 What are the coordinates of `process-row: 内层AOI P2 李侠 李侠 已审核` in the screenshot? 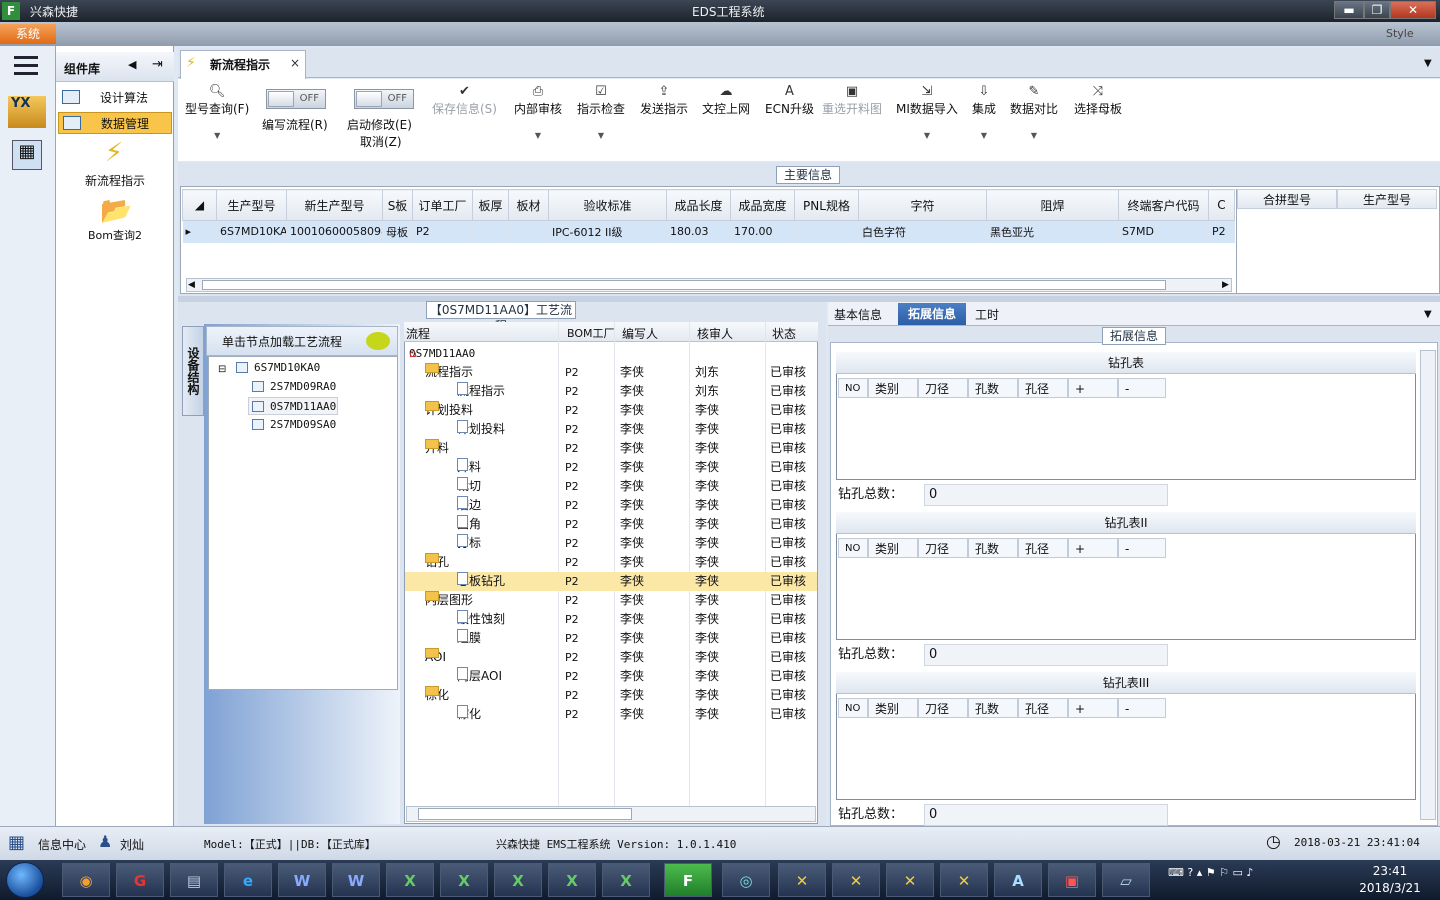 It's located at (611, 676).